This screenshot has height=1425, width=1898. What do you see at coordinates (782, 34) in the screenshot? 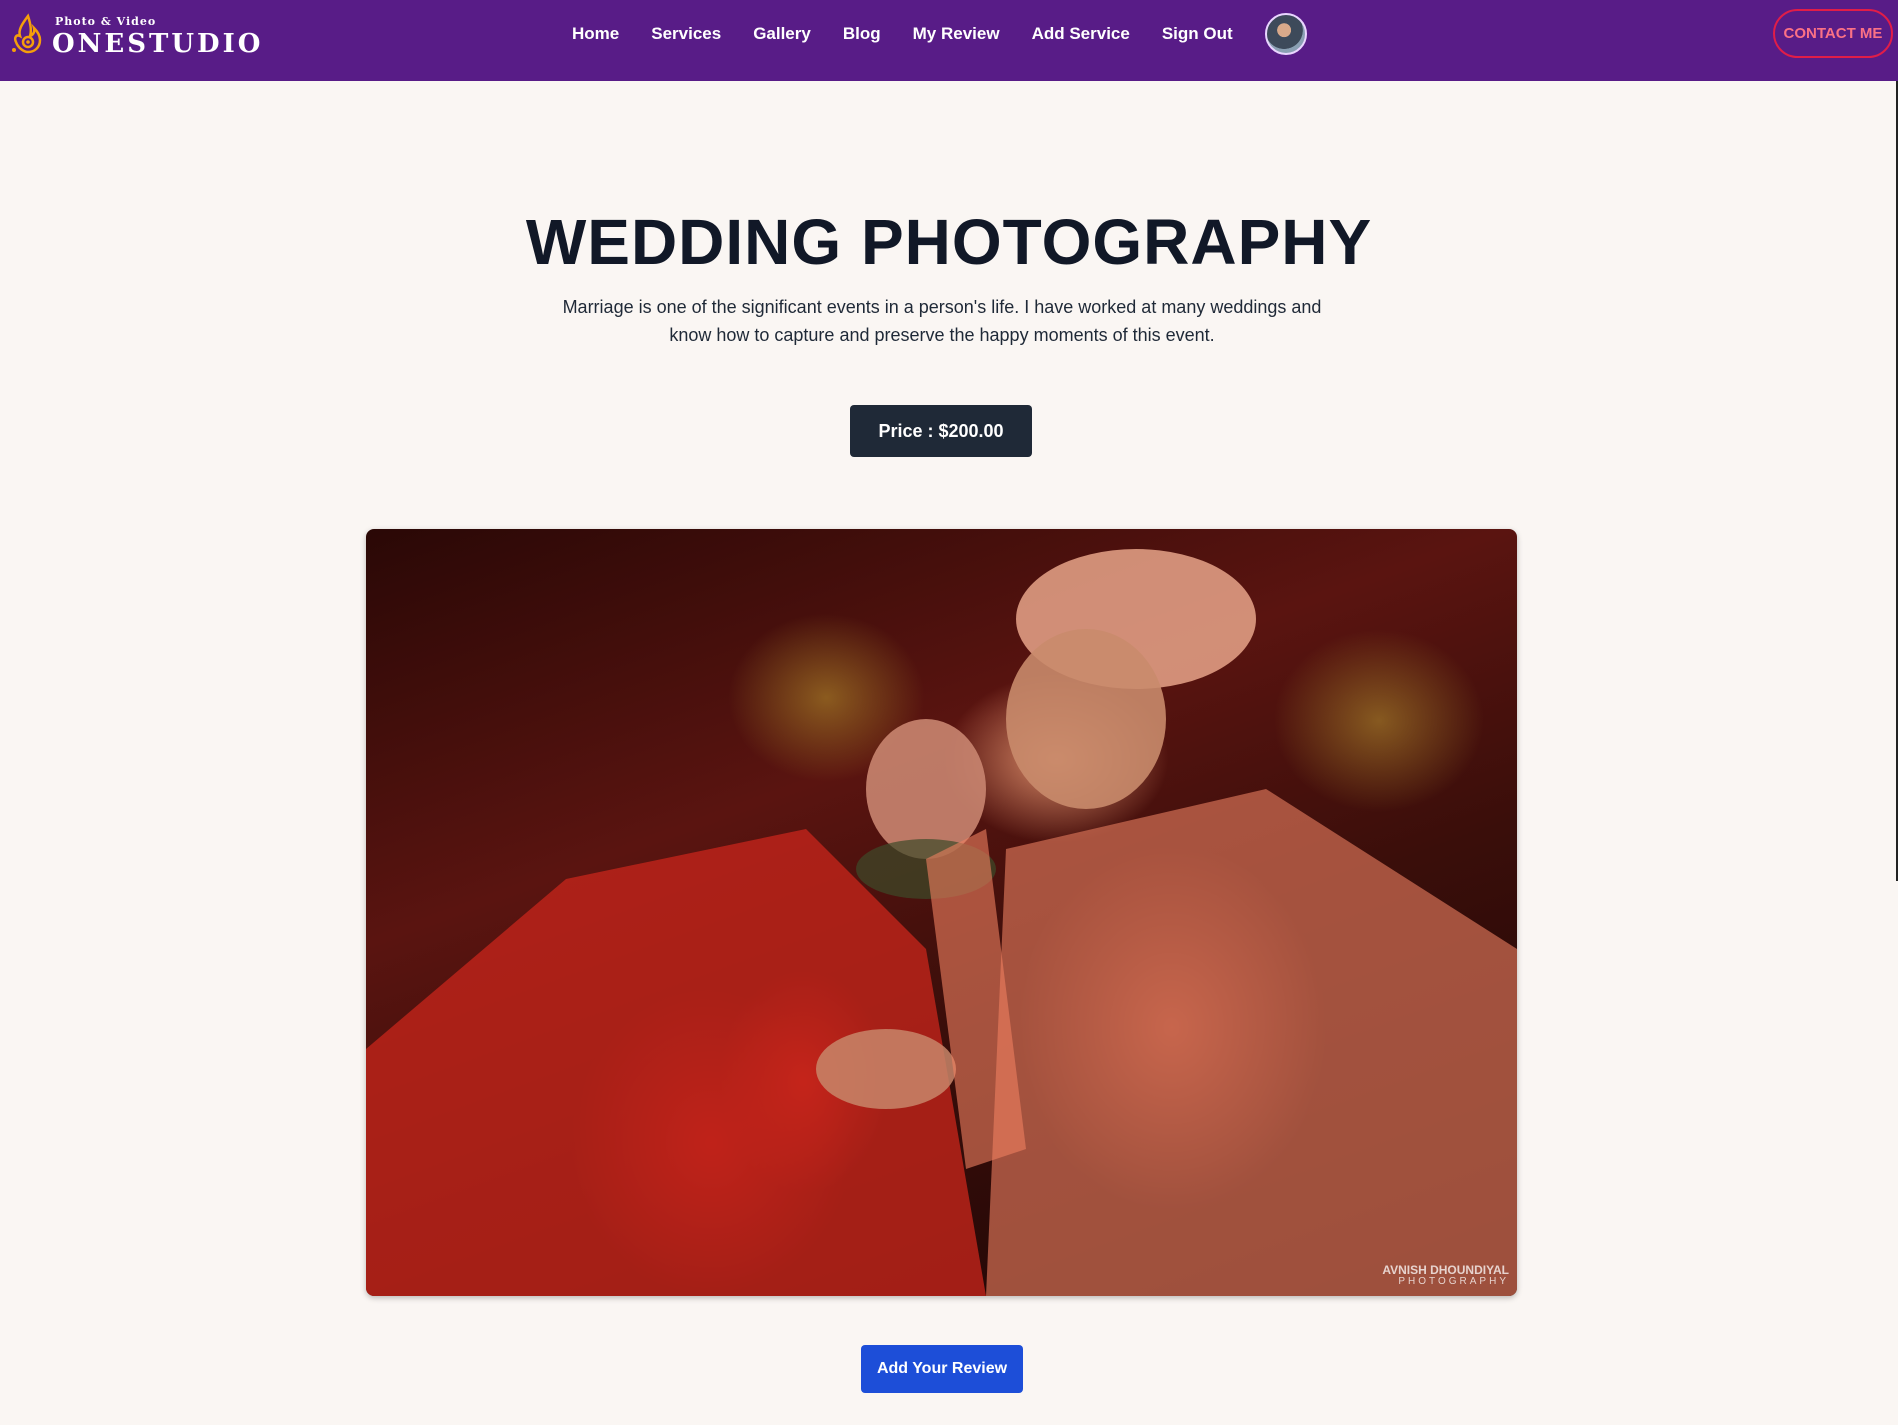
I see `nav-item-gallery: Gallery` at bounding box center [782, 34].